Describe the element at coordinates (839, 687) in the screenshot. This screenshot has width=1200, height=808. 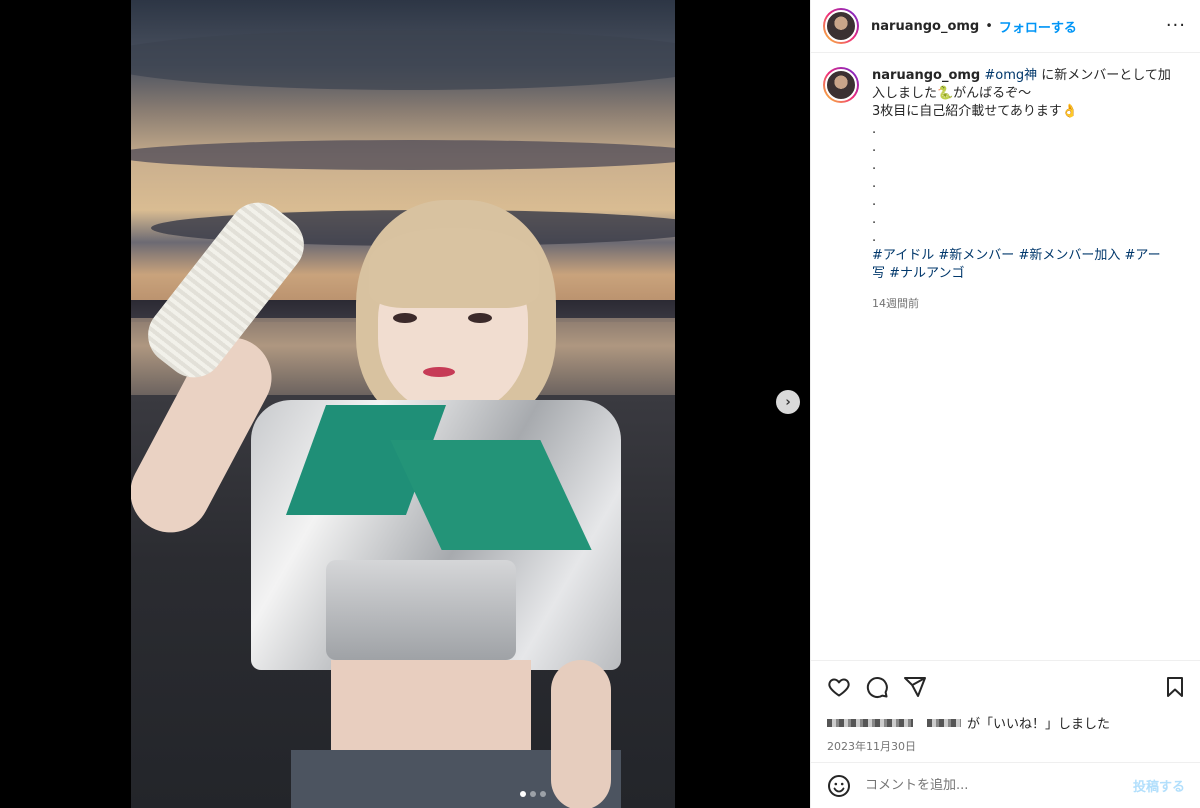
I see `heart-icon` at that location.